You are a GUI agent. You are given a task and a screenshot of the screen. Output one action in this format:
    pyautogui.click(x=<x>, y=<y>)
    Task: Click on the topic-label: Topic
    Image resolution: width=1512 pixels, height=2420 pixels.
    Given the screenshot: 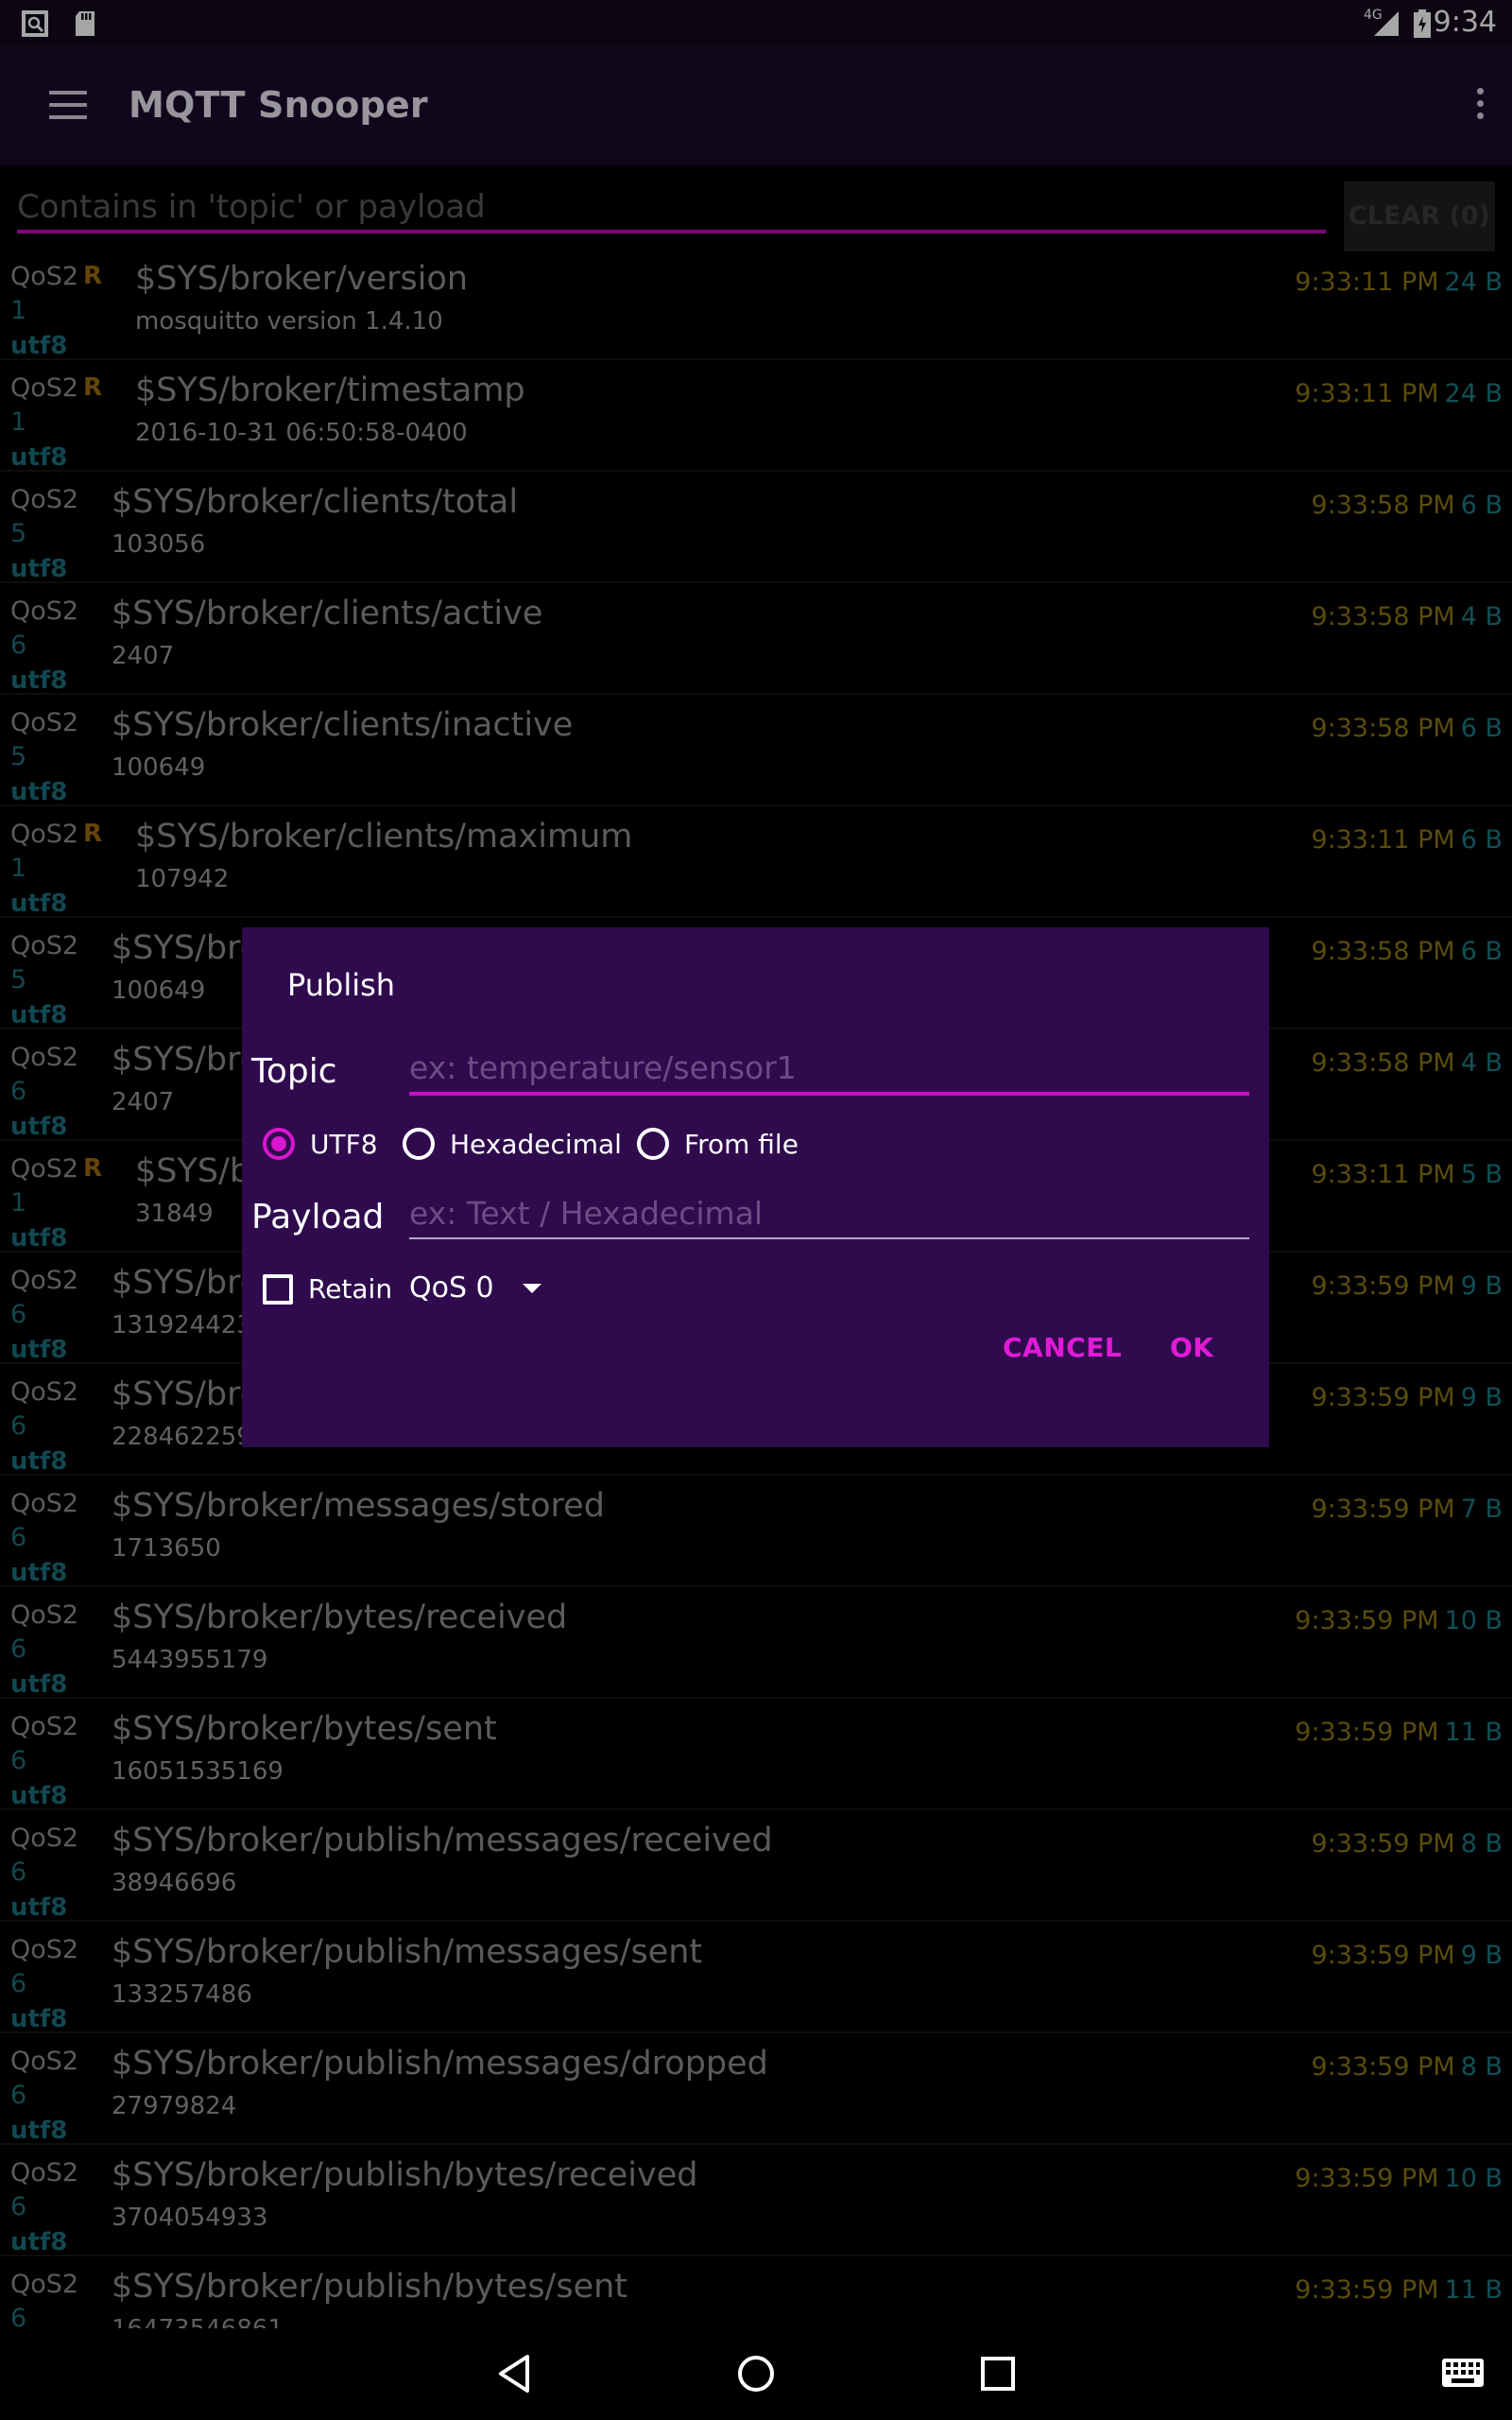 What is the action you would take?
    pyautogui.click(x=294, y=1071)
    